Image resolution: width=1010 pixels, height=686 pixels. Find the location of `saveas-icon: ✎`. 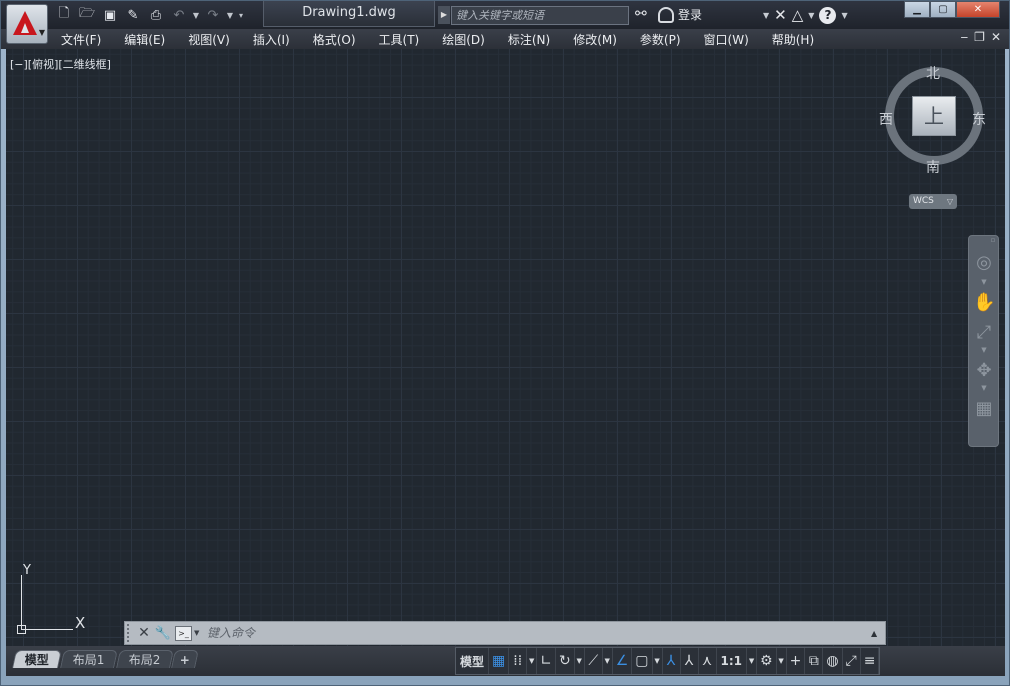

saveas-icon: ✎ is located at coordinates (133, 15).